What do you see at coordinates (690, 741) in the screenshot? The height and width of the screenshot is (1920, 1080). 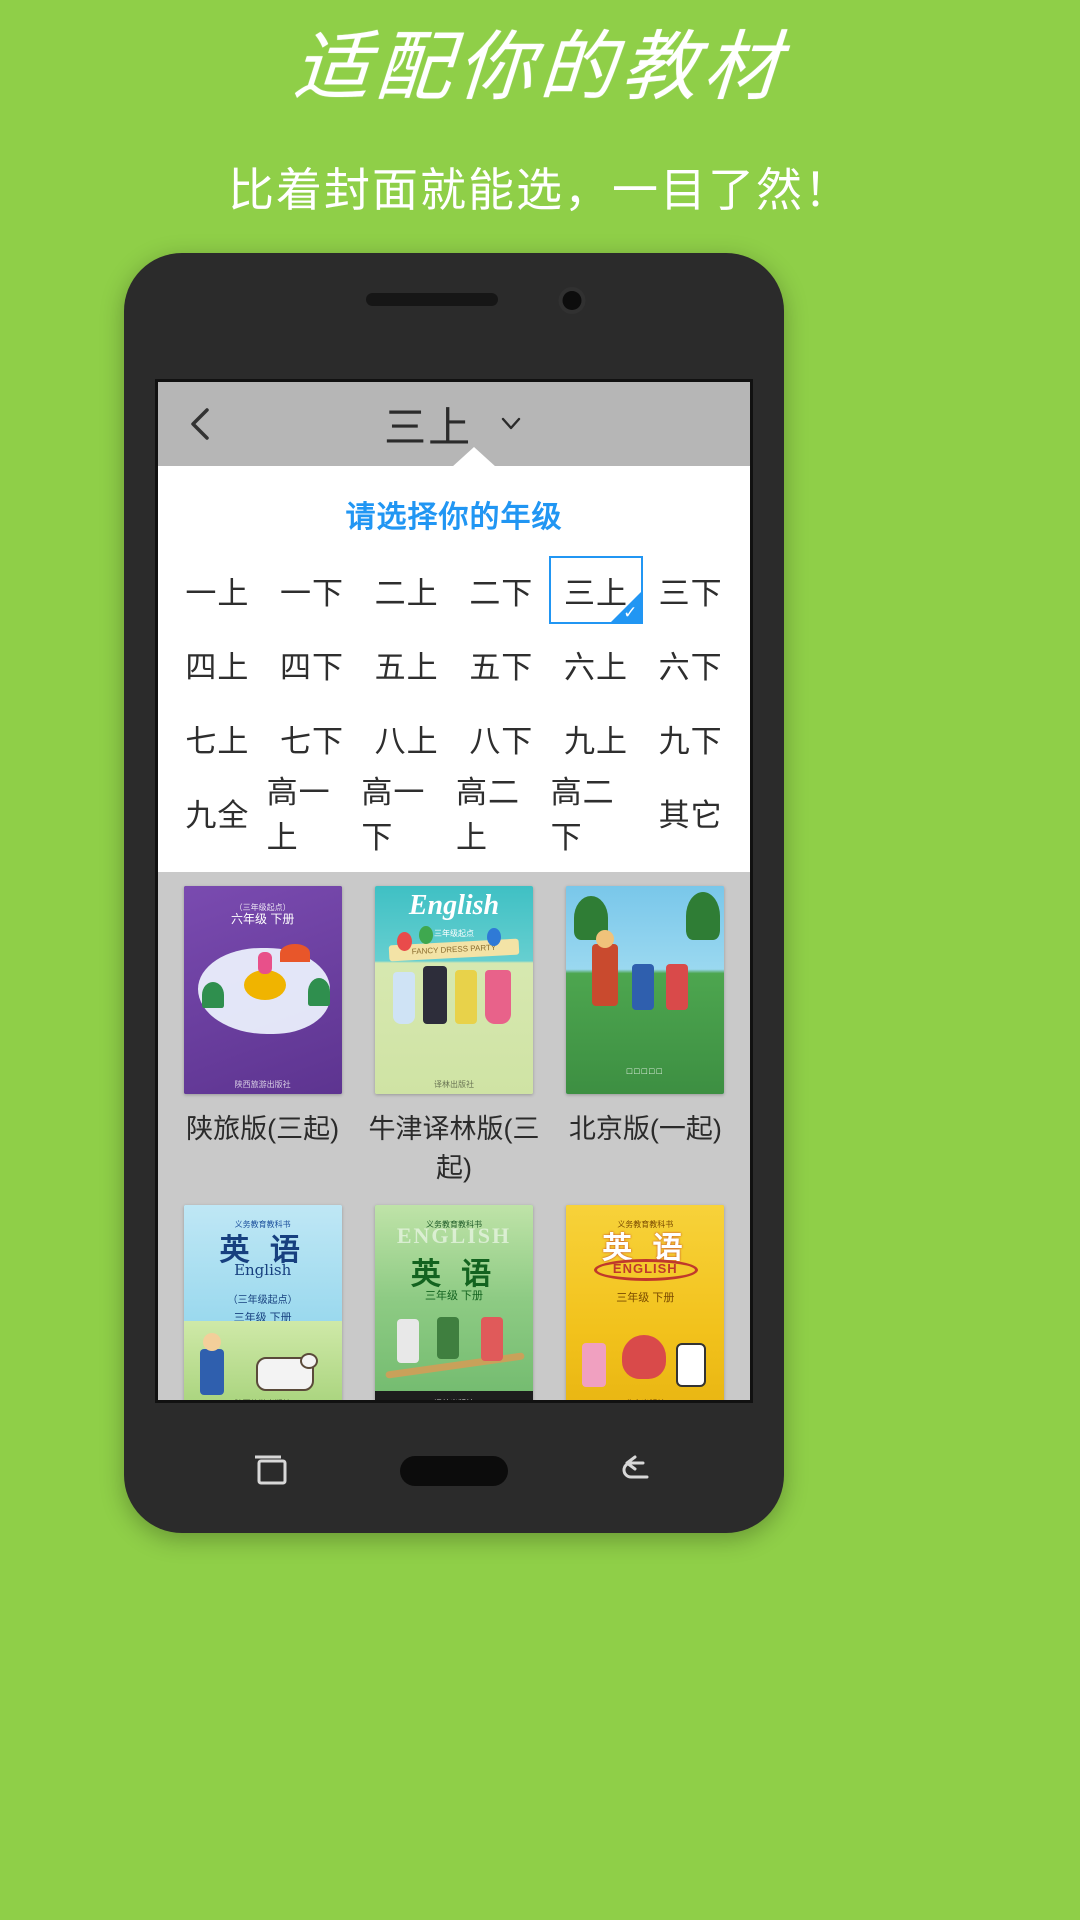 I see `grade-cell-label: 九下` at bounding box center [690, 741].